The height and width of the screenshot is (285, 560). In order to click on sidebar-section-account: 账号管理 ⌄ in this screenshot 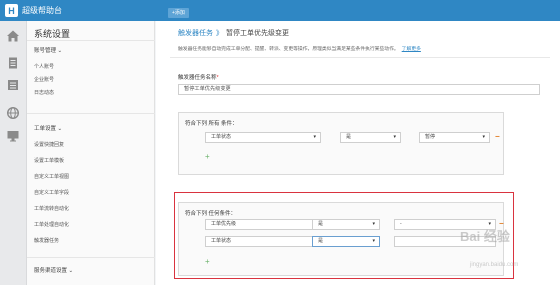, I will do `click(48, 50)`.